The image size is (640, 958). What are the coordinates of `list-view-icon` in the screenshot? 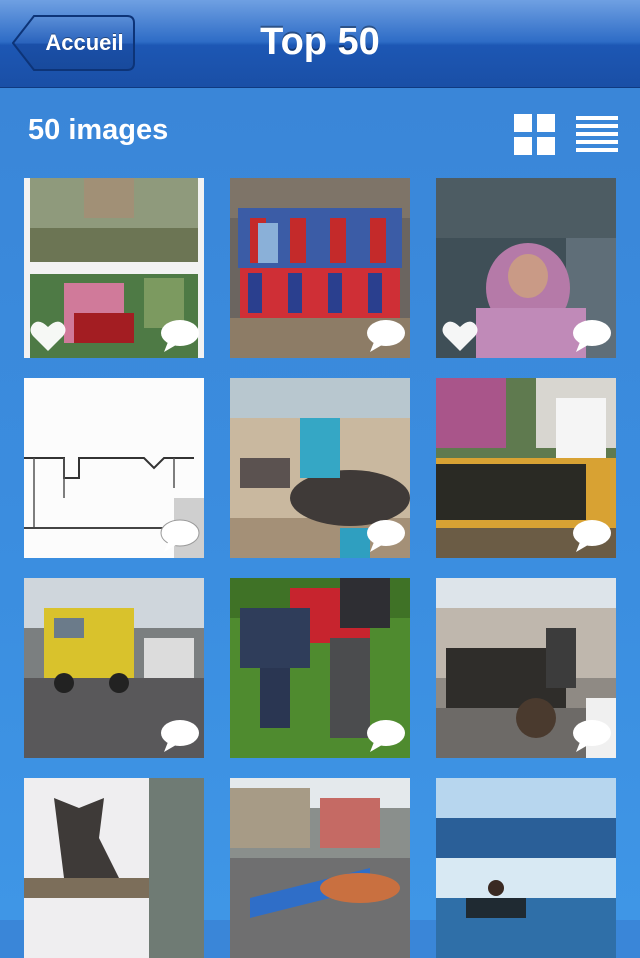 It's located at (597, 135).